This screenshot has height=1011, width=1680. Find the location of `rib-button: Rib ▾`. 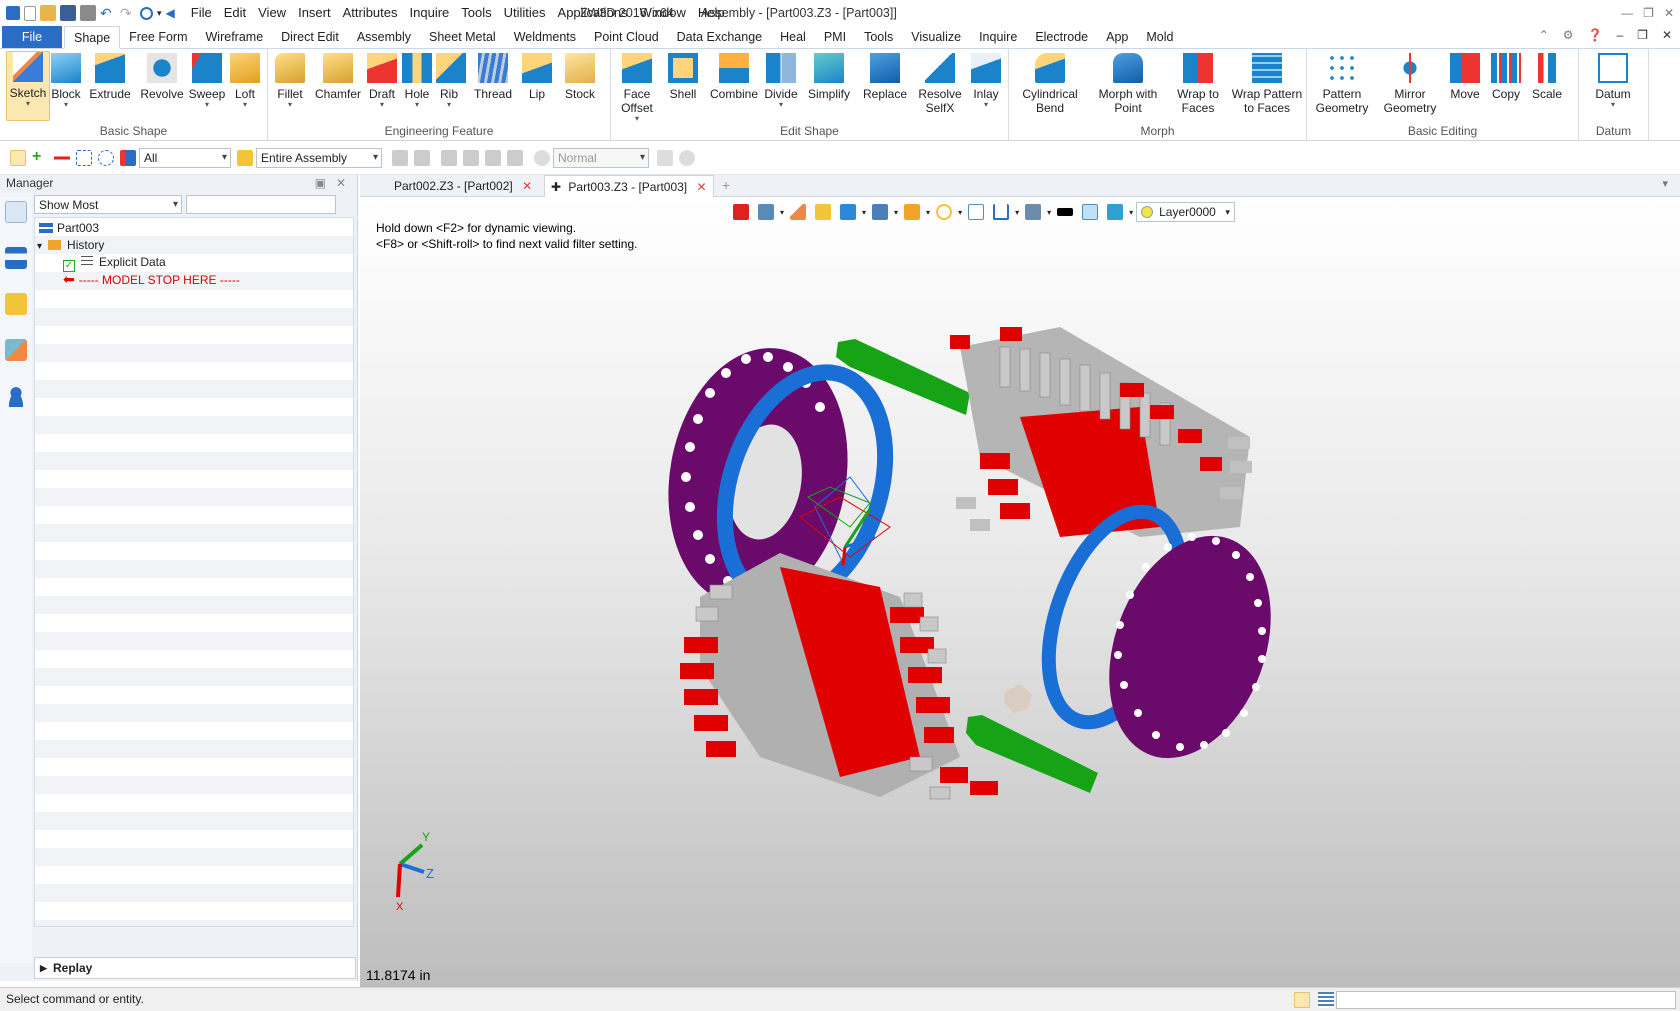

rib-button: Rib ▾ is located at coordinates (451, 81).